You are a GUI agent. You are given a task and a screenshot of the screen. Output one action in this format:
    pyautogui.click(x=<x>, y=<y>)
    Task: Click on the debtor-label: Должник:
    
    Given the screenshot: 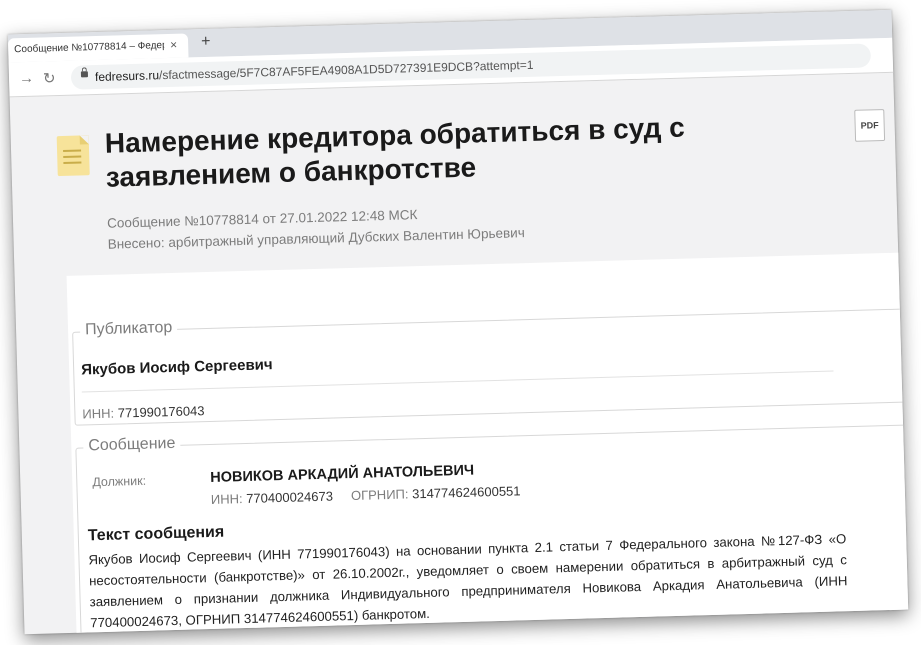 What is the action you would take?
    pyautogui.click(x=119, y=481)
    